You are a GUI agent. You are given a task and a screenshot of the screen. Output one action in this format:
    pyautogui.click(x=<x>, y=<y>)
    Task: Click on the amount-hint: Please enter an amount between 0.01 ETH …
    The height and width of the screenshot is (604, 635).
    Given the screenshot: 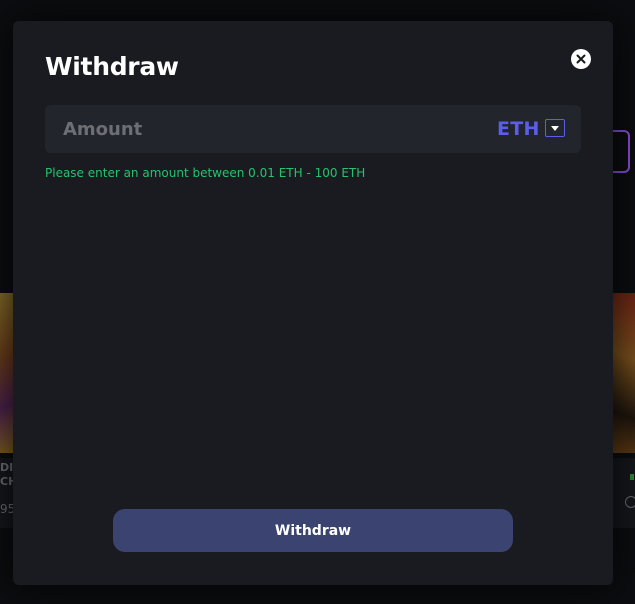 What is the action you would take?
    pyautogui.click(x=205, y=173)
    